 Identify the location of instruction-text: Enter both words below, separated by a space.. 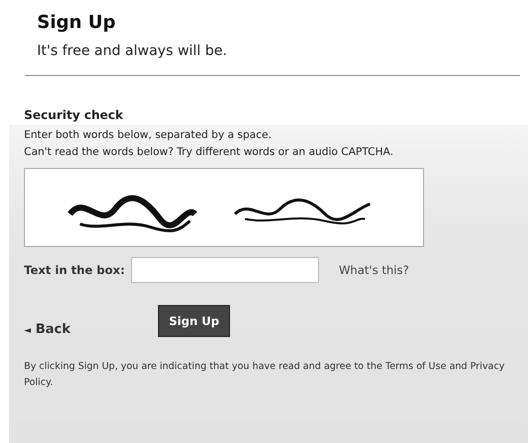
(148, 135).